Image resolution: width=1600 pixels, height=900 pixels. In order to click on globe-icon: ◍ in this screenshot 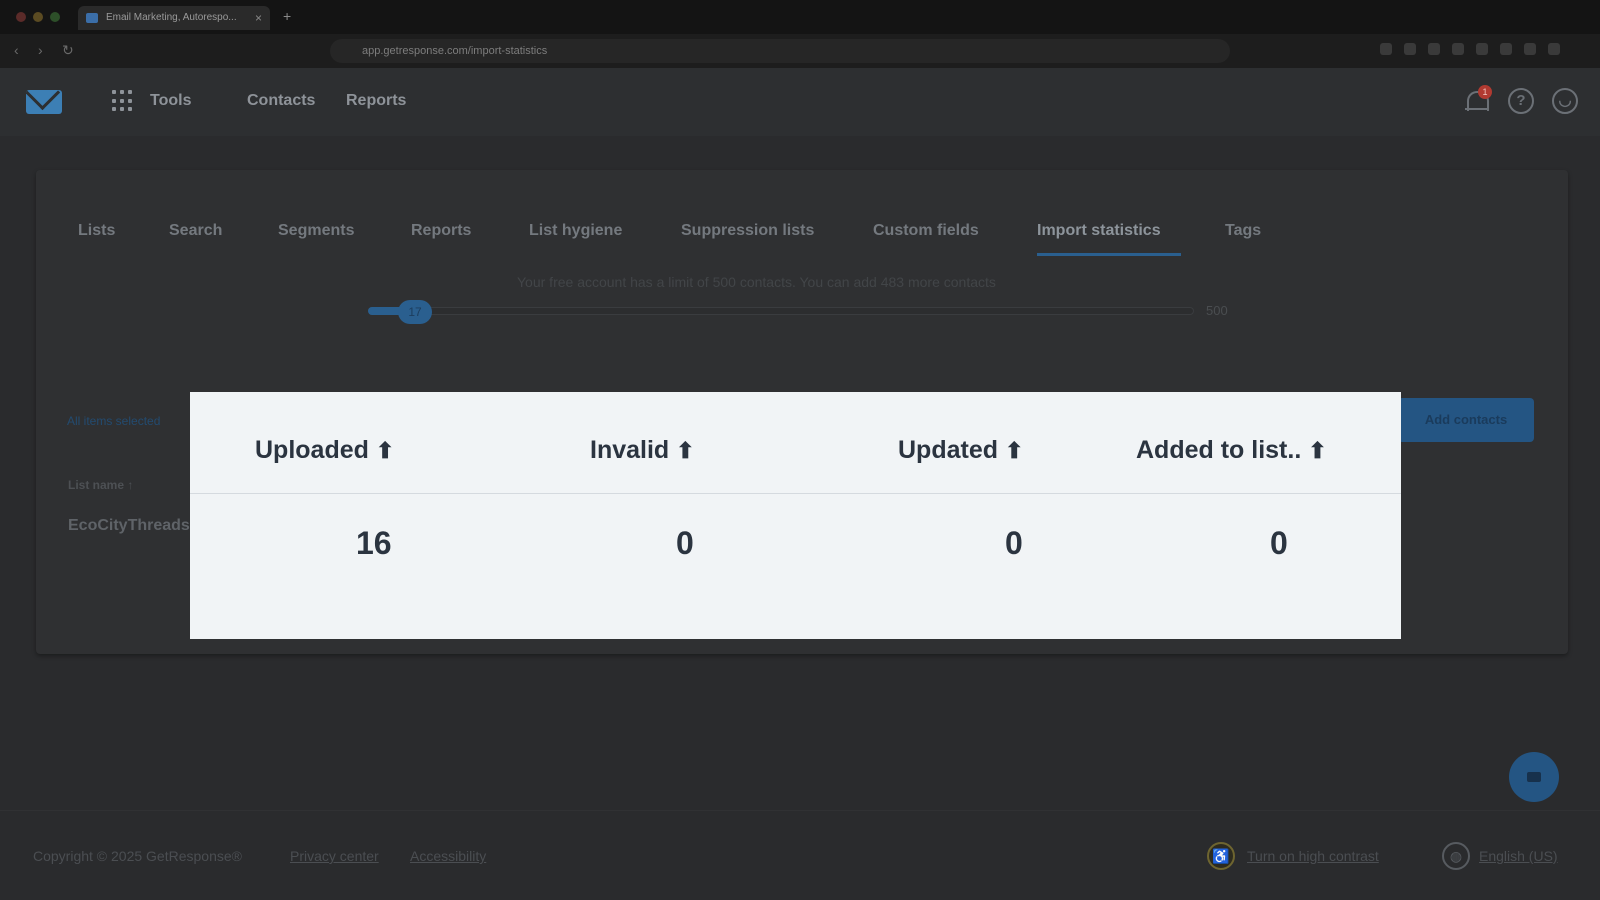, I will do `click(1456, 856)`.